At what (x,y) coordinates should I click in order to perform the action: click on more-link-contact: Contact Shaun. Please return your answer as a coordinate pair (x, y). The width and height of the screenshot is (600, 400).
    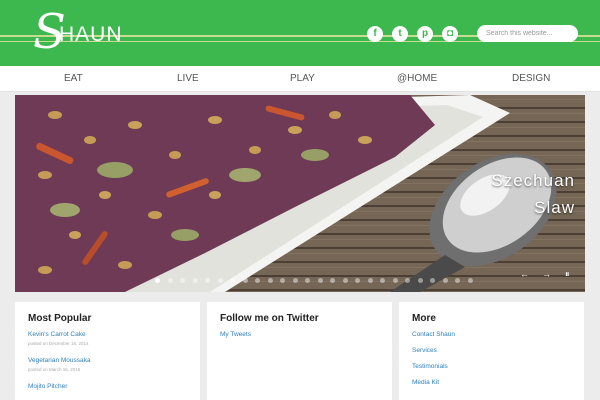
    Looking at the image, I should click on (491, 334).